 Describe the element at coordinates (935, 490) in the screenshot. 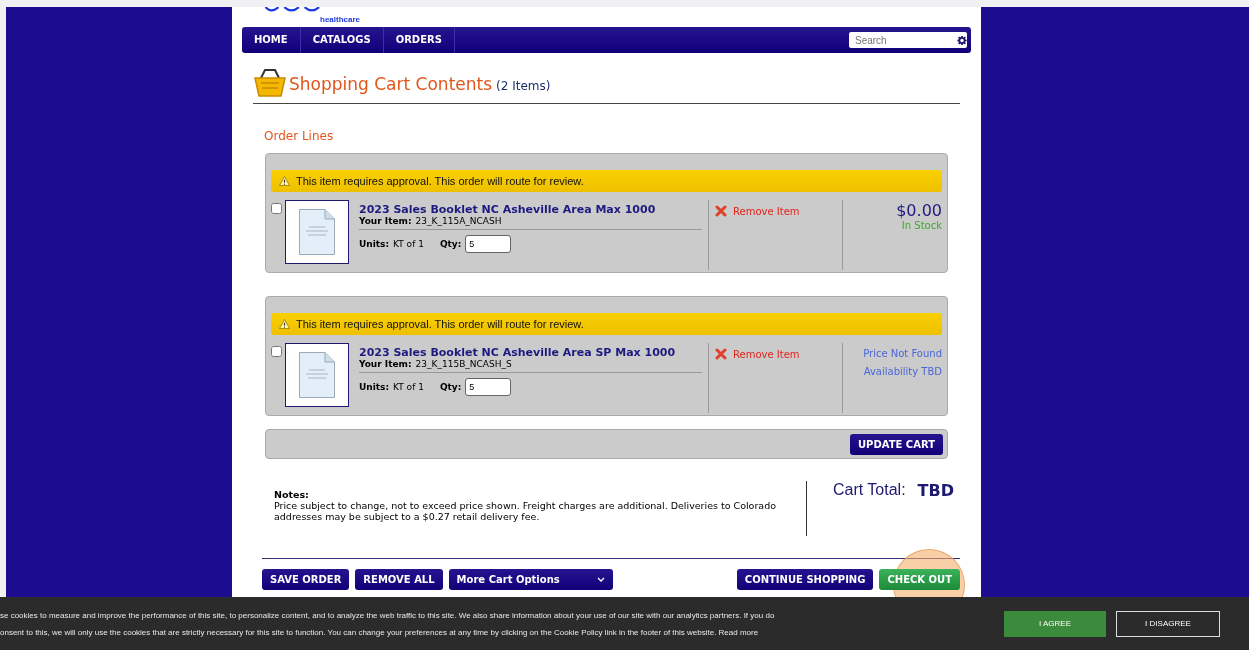

I see `cart-total-value: TBD` at that location.